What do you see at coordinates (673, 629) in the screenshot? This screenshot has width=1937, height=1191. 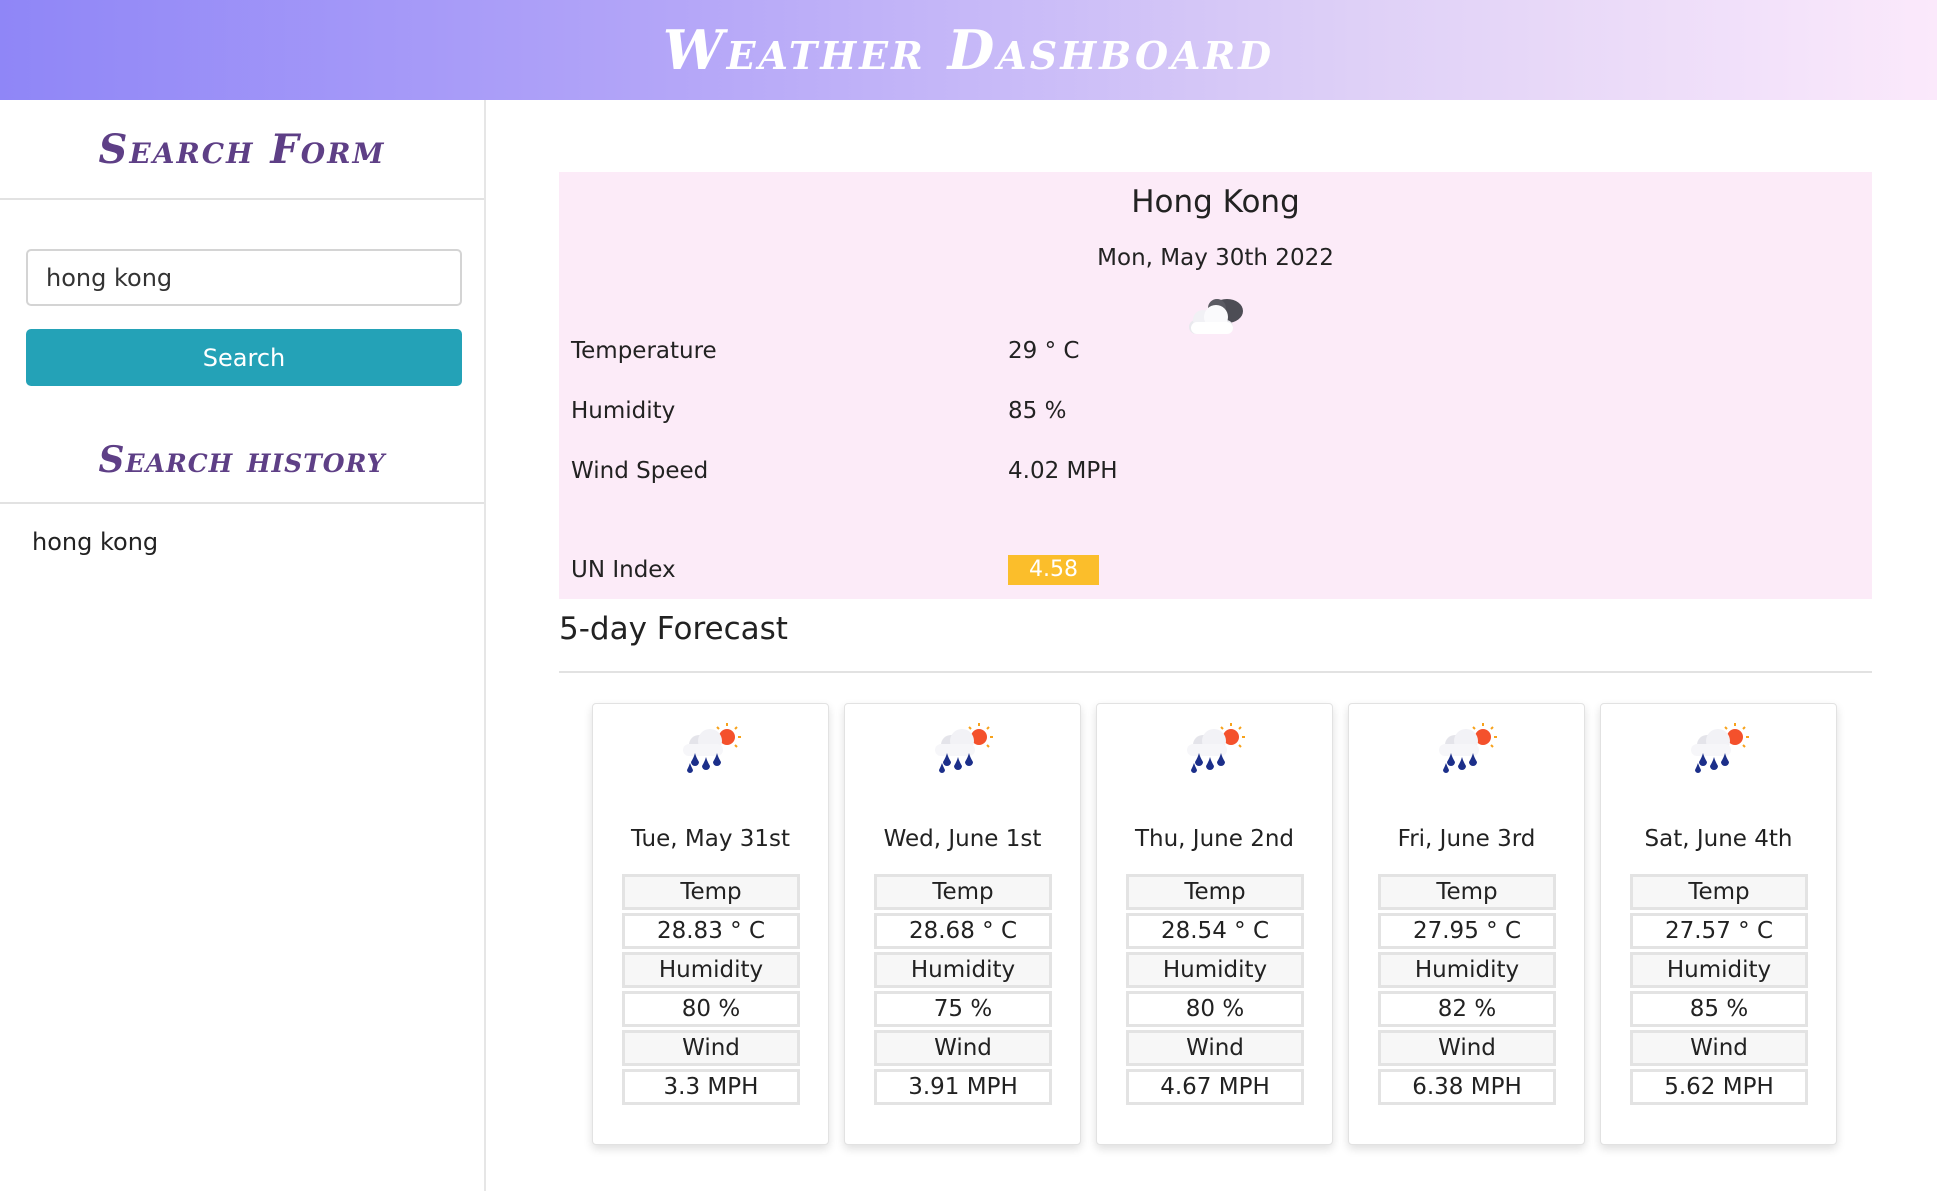 I see `forecast-title: 5-day Forecast` at bounding box center [673, 629].